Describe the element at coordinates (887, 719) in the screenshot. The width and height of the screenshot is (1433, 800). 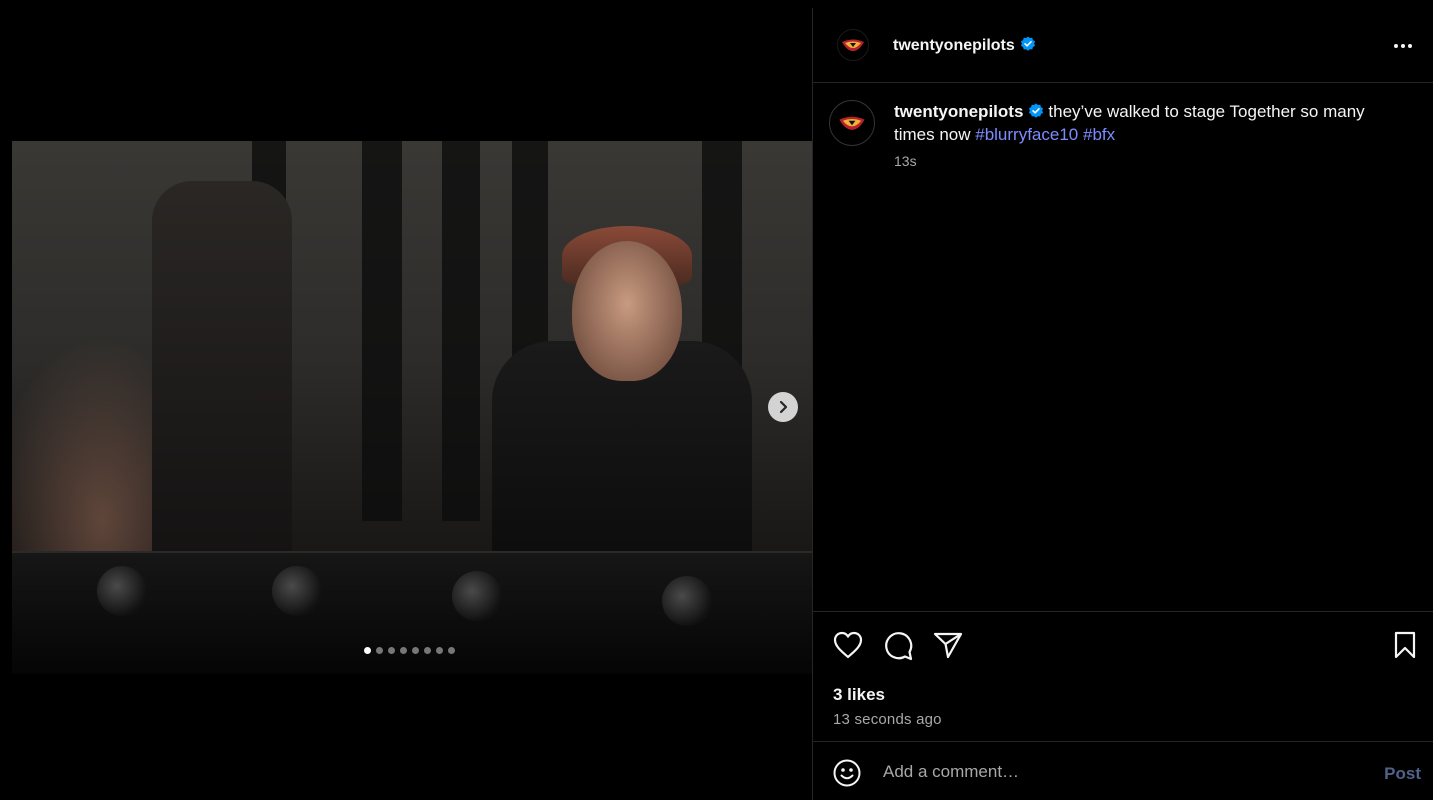
I see `post-time-ago: 13 seconds ago` at that location.